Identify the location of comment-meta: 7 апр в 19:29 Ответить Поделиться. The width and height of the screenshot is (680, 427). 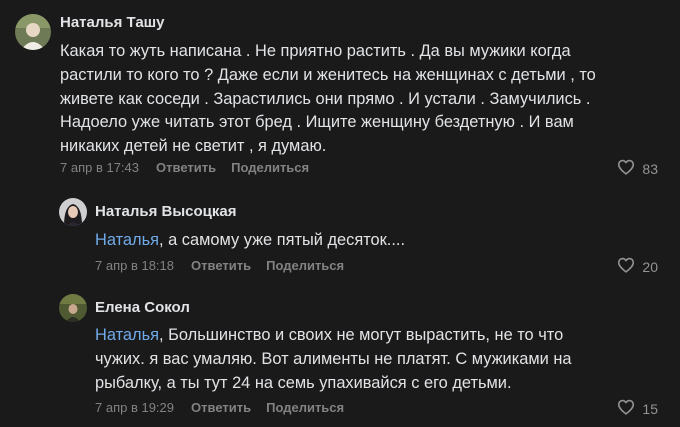
(227, 407).